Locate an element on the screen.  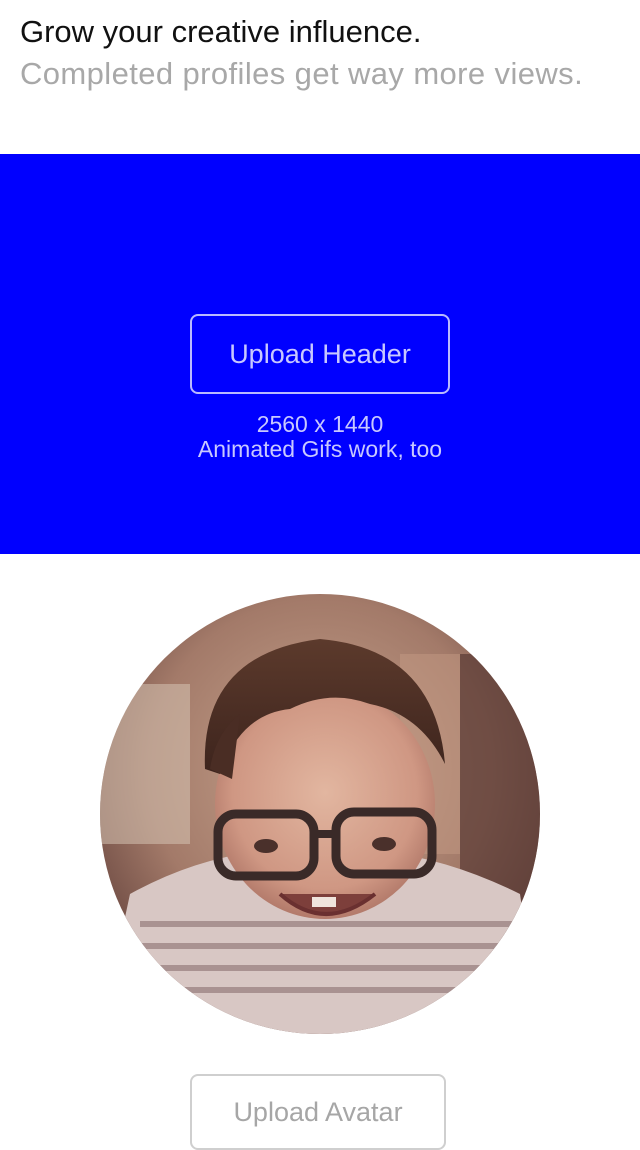
header-upload-hint: 2560 x 1440 Animated Gifs work, too is located at coordinates (320, 437).